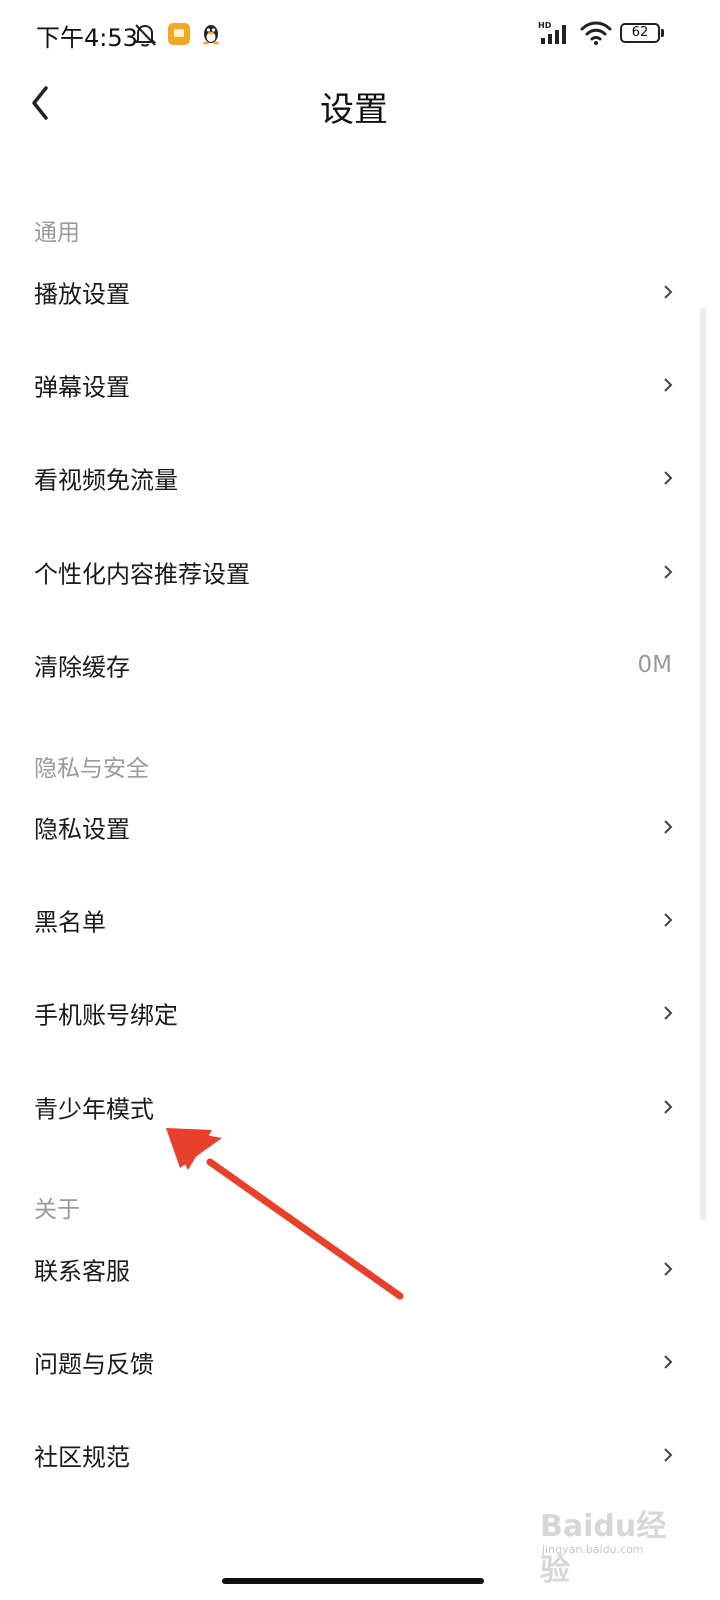  I want to click on page-title: 设置, so click(360, 106).